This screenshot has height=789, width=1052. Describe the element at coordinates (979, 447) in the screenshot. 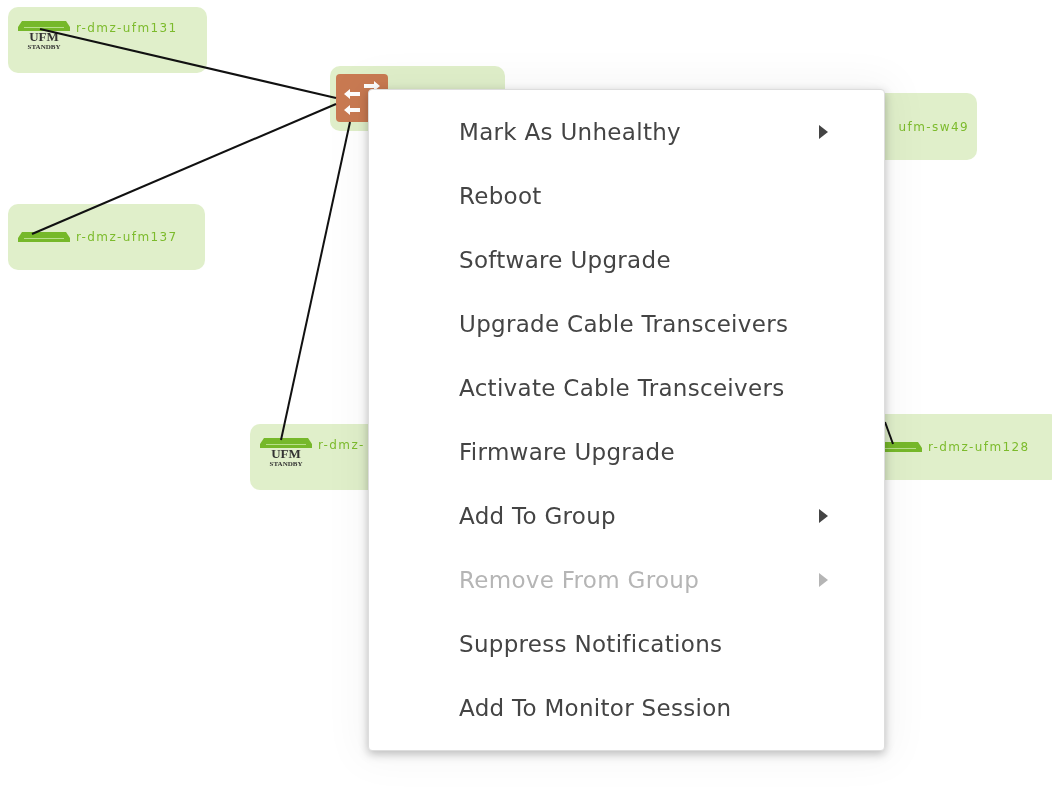

I see `node-label: r-dmz-ufm128` at that location.